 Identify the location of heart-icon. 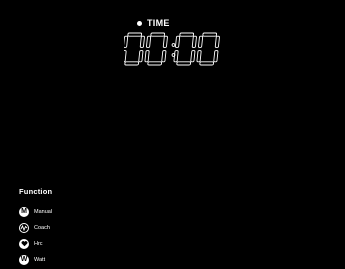
(24, 243).